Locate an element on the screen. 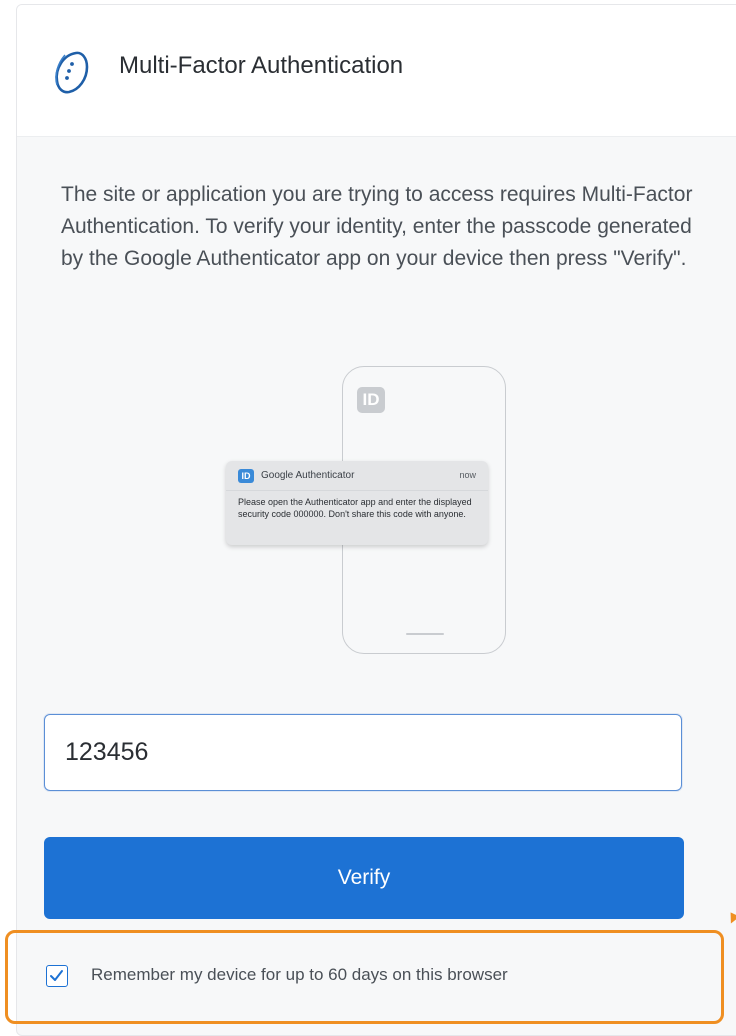 The height and width of the screenshot is (1036, 736). notification-app-name: Google Authenticator is located at coordinates (308, 475).